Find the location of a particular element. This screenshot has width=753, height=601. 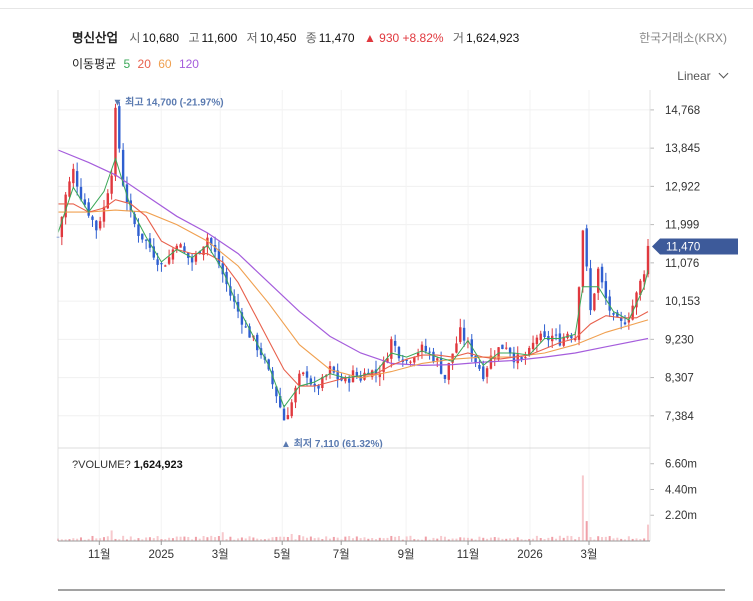

price-tick-label: 14,768 is located at coordinates (682, 111).